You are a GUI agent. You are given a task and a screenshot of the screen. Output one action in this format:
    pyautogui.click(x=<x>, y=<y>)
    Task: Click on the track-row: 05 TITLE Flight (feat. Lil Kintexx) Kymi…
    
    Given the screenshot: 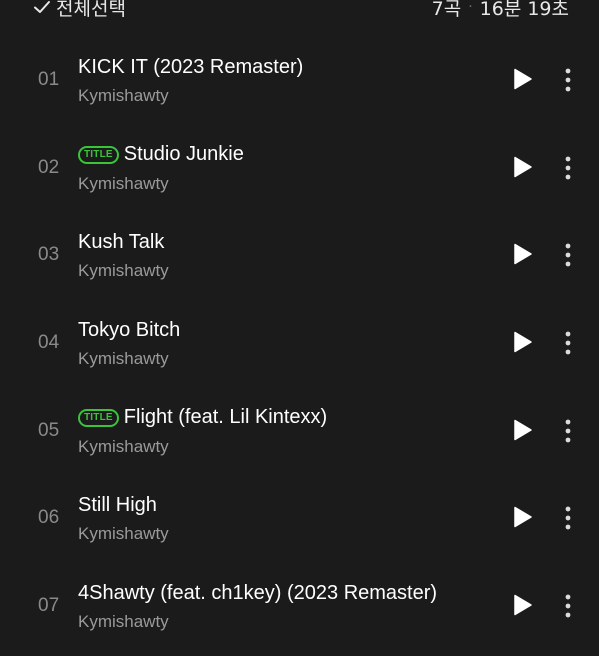 What is the action you would take?
    pyautogui.click(x=299, y=431)
    